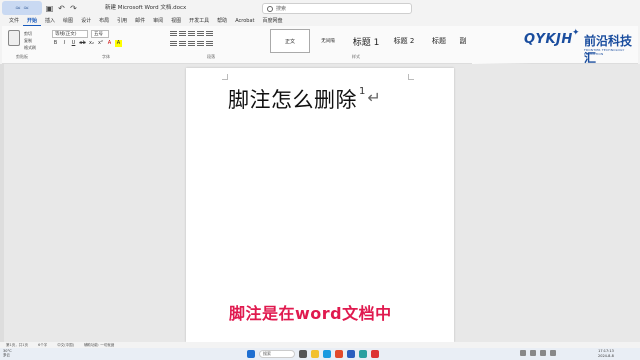  I want to click on tab-references: 引用, so click(122, 21).